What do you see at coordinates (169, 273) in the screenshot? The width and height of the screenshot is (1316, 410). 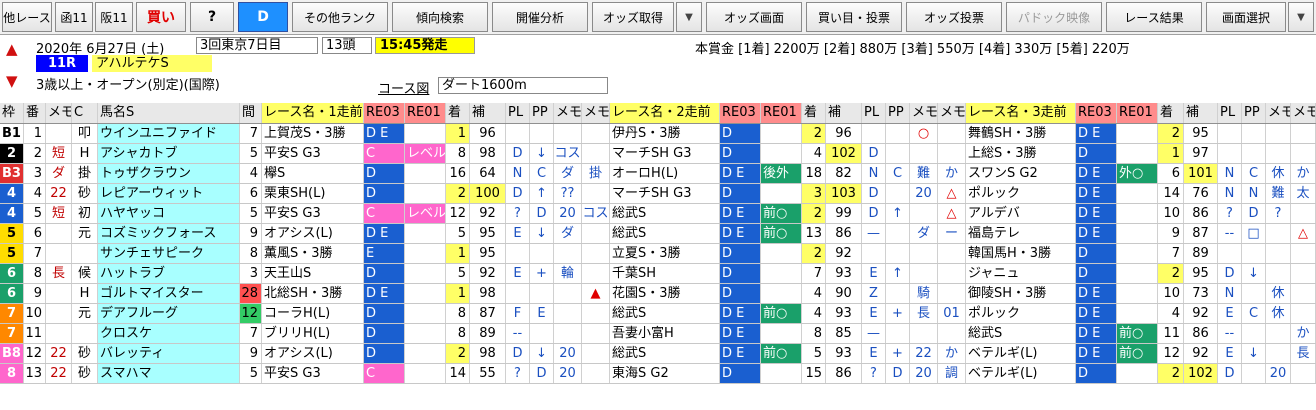 I see `cell-h: ハットラブ` at bounding box center [169, 273].